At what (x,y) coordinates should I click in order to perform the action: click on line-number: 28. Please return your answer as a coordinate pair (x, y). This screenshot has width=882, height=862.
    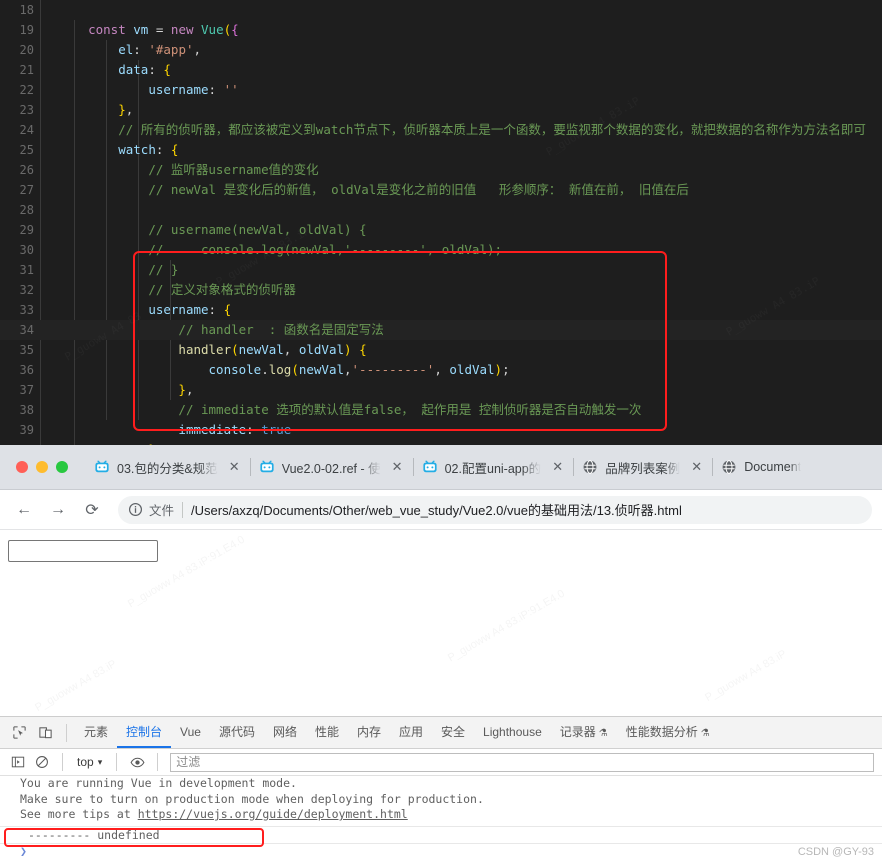
    Looking at the image, I should click on (26, 210).